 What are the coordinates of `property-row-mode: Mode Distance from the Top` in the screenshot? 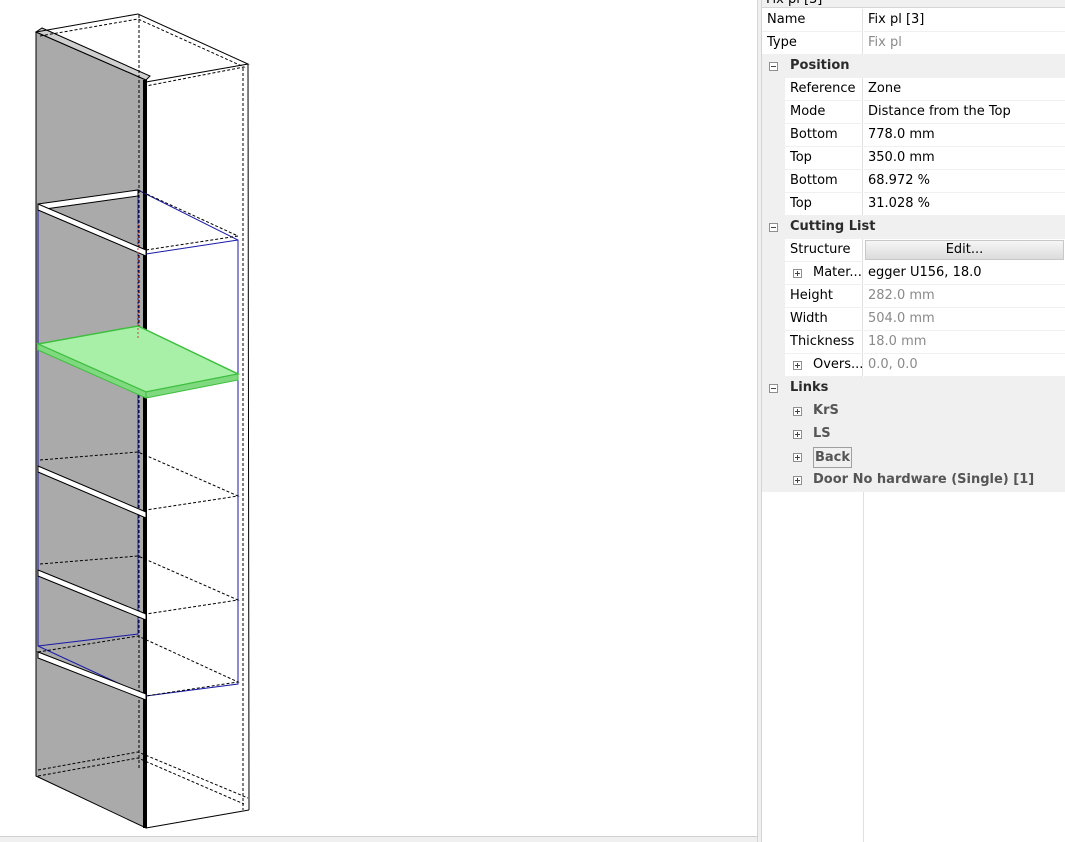 It's located at (913, 112).